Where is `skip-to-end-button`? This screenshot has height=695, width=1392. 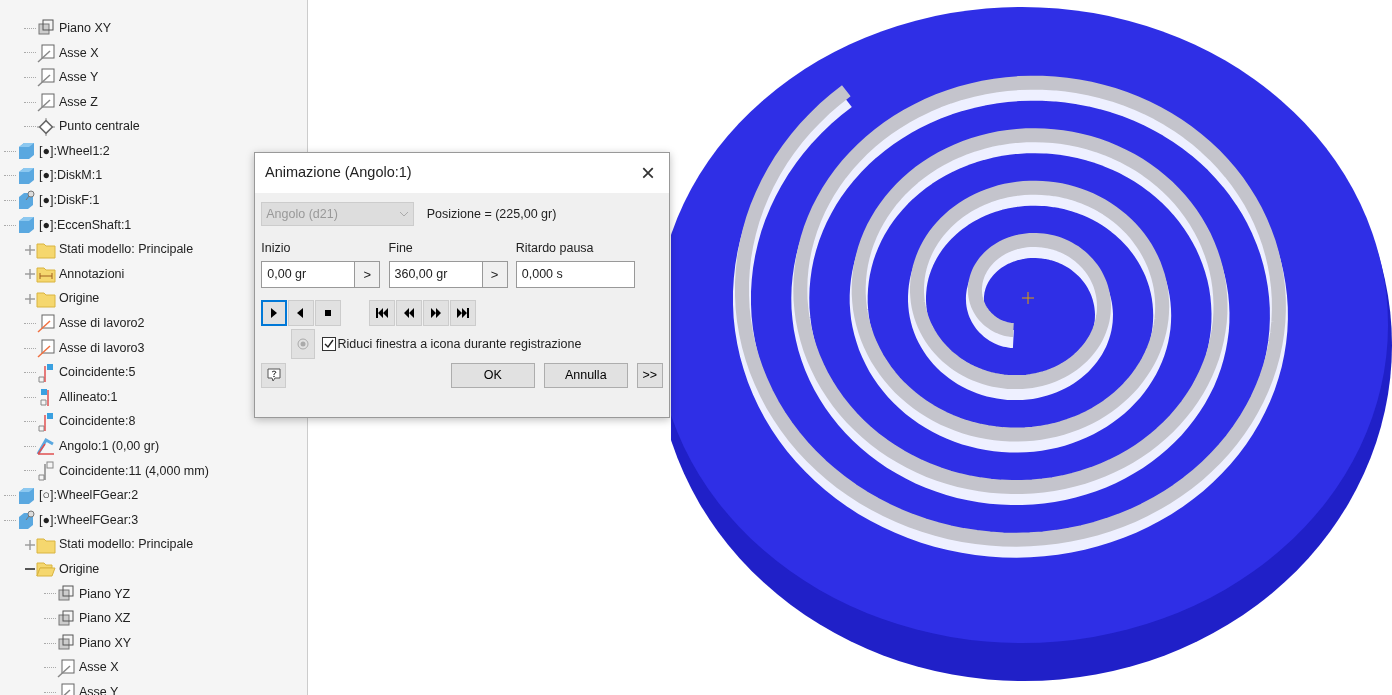 skip-to-end-button is located at coordinates (463, 313).